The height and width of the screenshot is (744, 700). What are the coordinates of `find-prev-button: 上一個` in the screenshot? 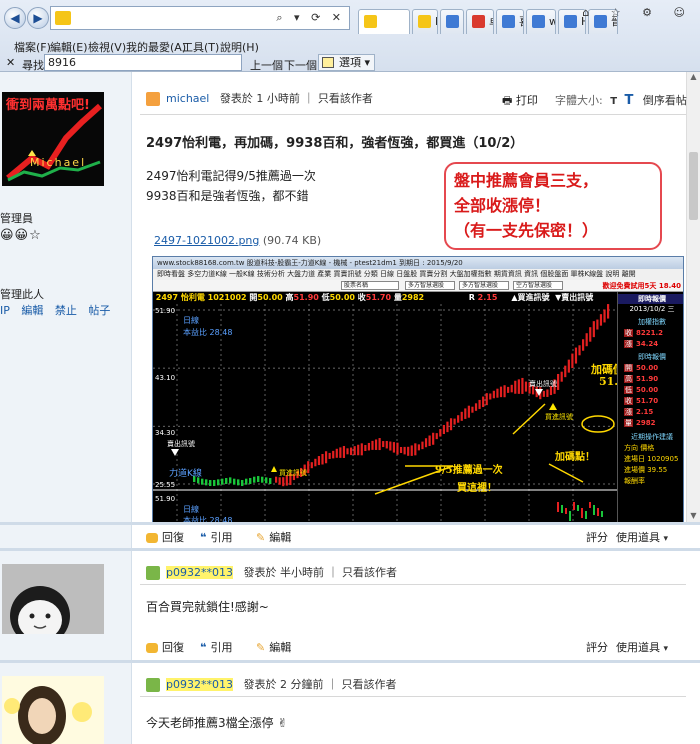 It's located at (266, 65).